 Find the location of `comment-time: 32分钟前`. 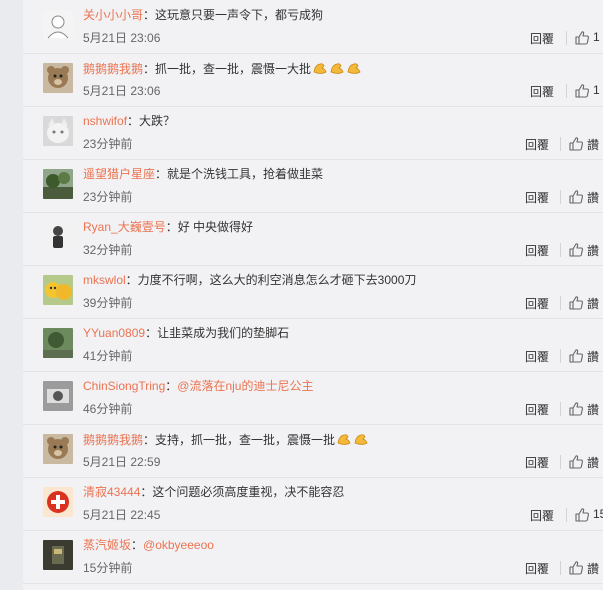

comment-time: 32分钟前 is located at coordinates (108, 250).